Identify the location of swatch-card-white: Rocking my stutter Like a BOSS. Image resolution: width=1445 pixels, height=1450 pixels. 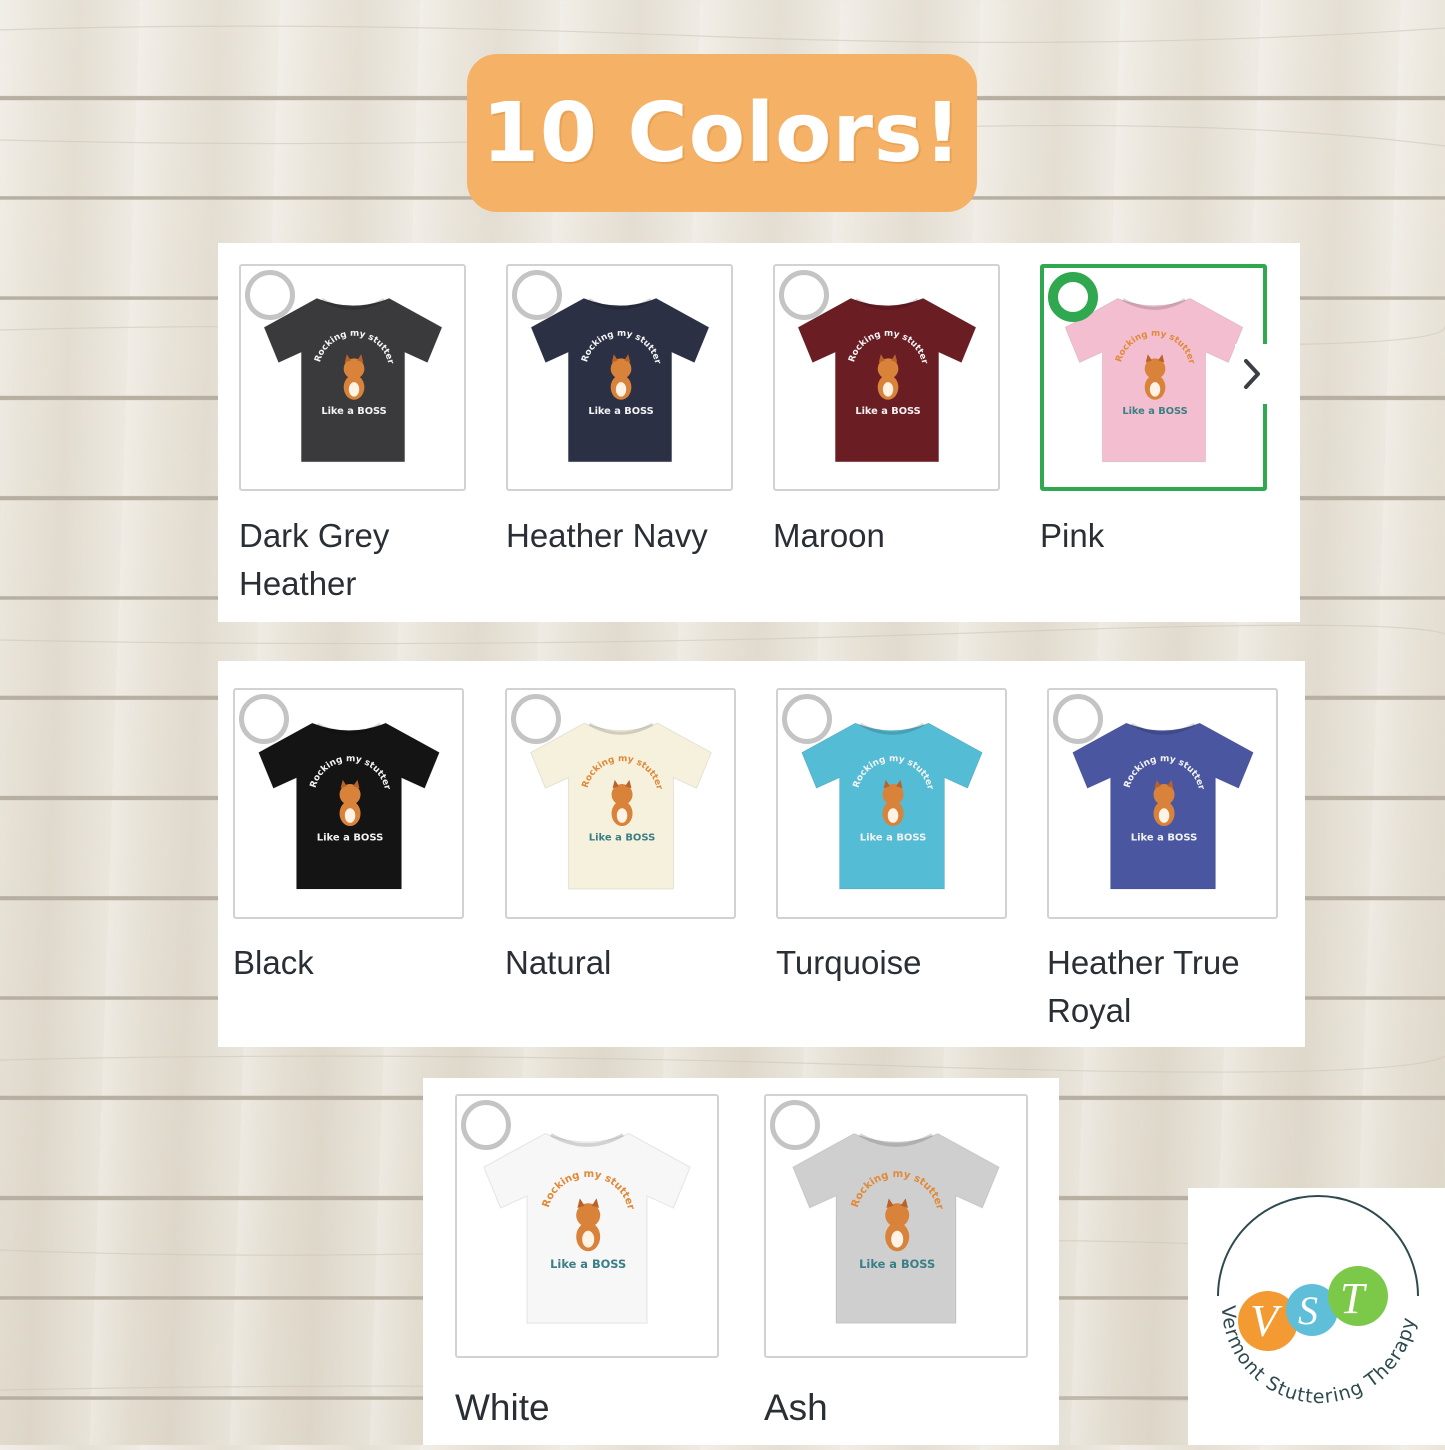
(587, 1226).